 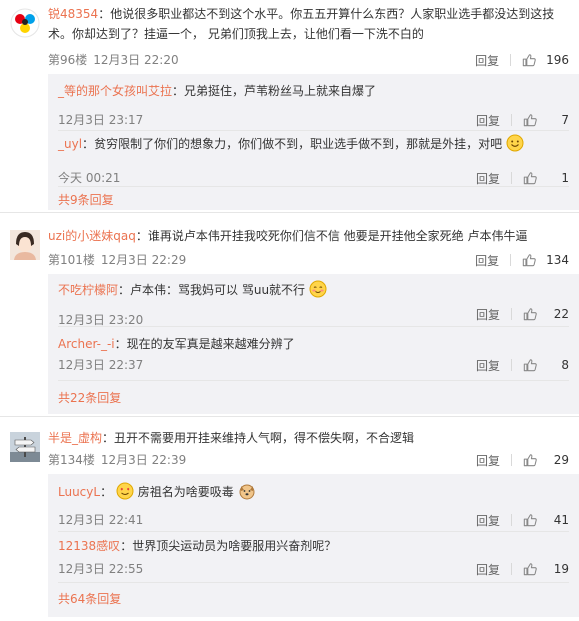 I want to click on reply-text: 世界顶尖运动员为啥要服用兴奋剂呢？, so click(x=234, y=546).